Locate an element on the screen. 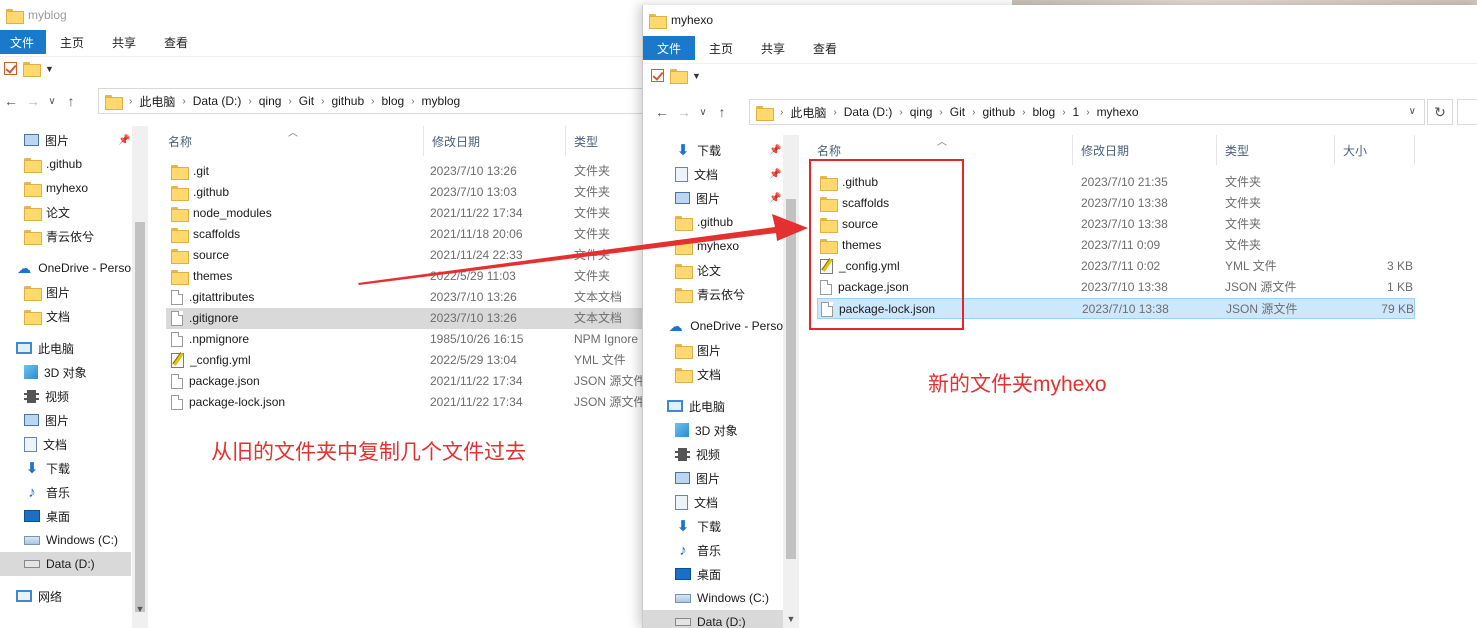 The image size is (1477, 628). column-header-size: 大小 is located at coordinates (1375, 150).